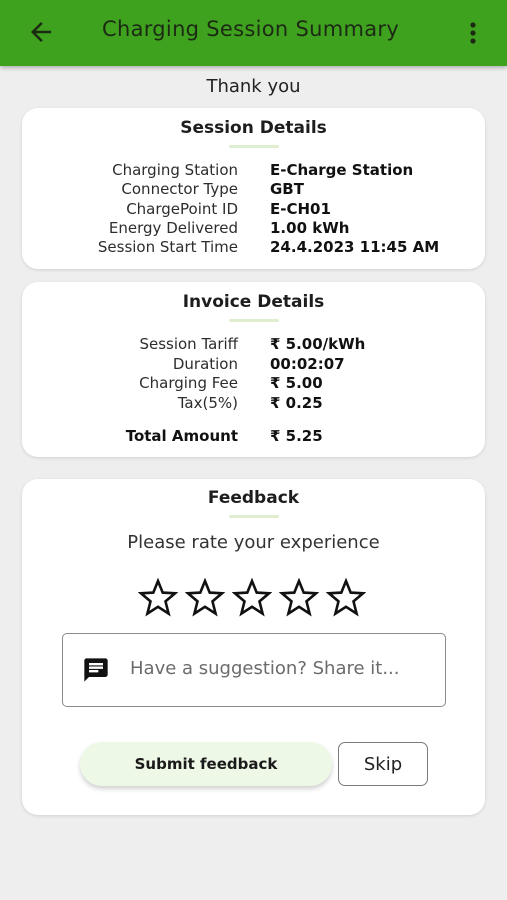 The width and height of the screenshot is (507, 900). Describe the element at coordinates (188, 383) in the screenshot. I see `row-label: Charging Fee` at that location.